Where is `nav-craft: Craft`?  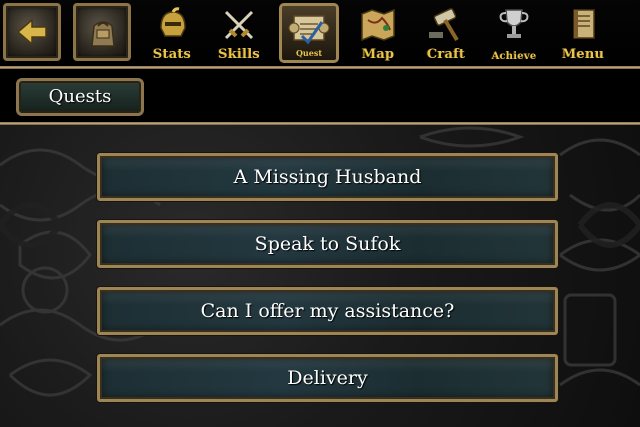
nav-craft: Craft is located at coordinates (446, 35).